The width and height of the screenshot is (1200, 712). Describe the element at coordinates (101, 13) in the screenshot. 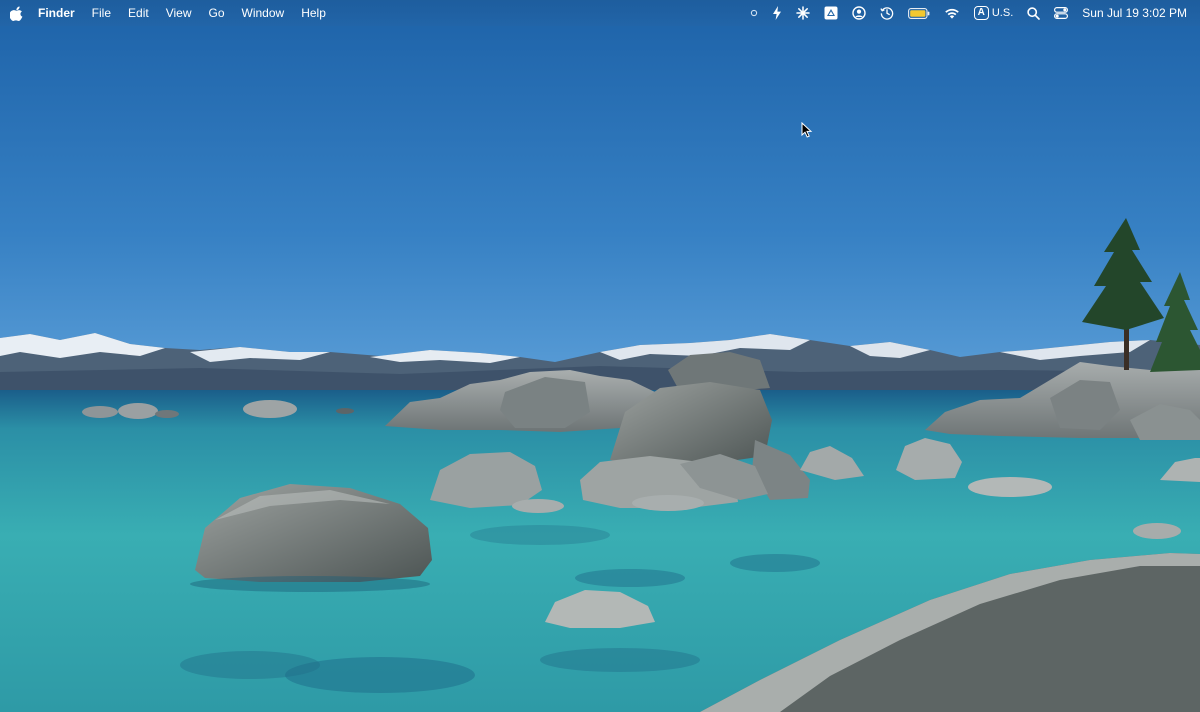

I see `menu-file: File` at that location.